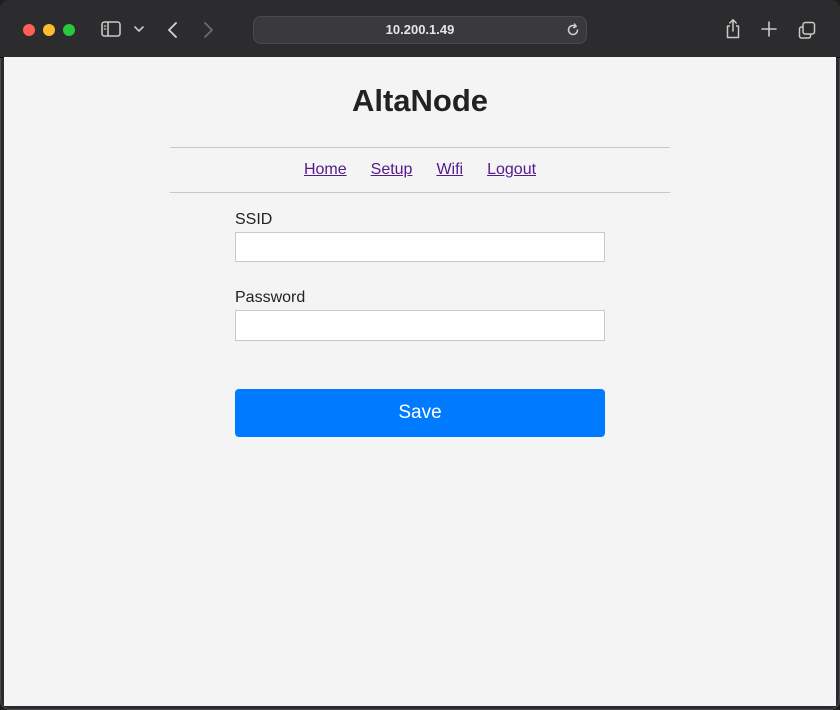 This screenshot has height=710, width=840. What do you see at coordinates (807, 30) in the screenshot?
I see `tabs-icon` at bounding box center [807, 30].